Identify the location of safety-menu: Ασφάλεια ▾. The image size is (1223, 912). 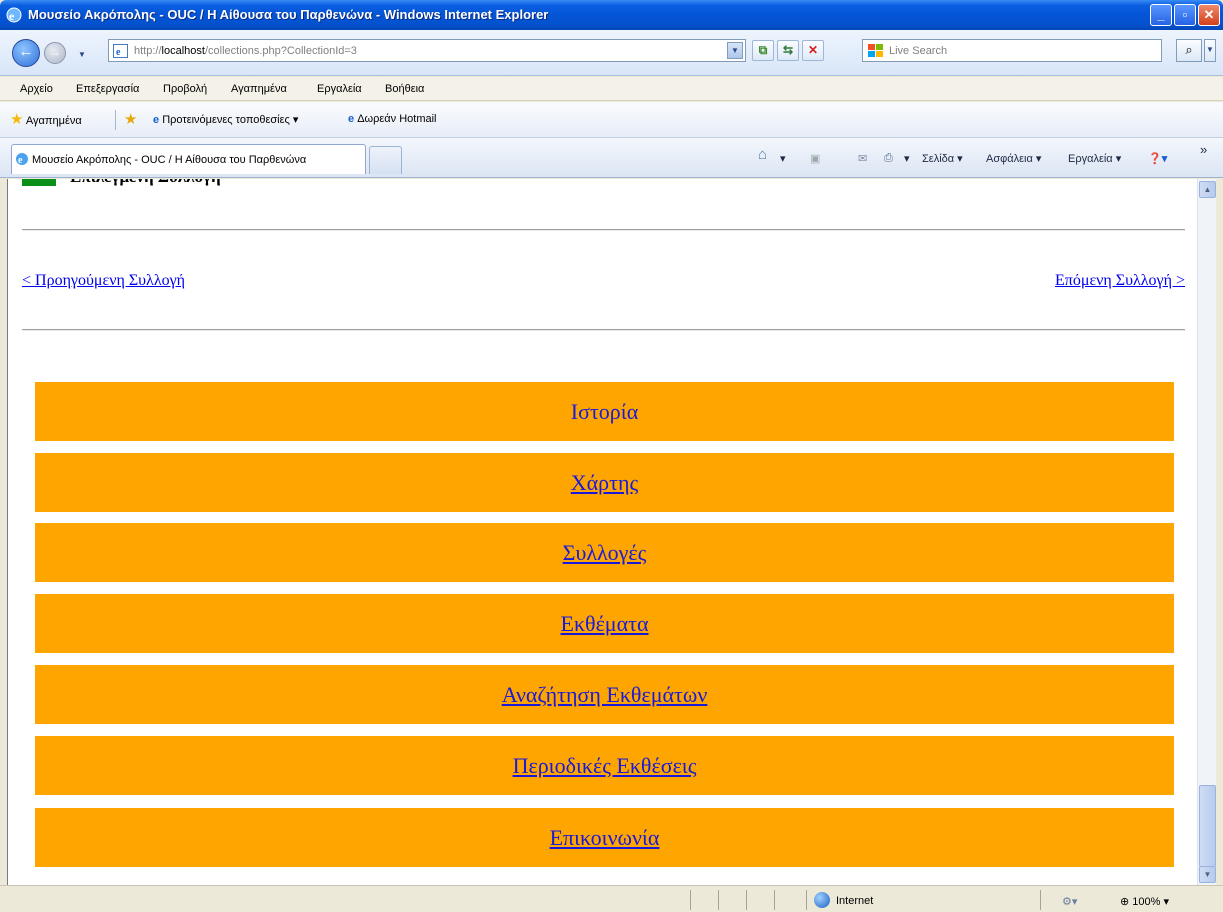
(1013, 158).